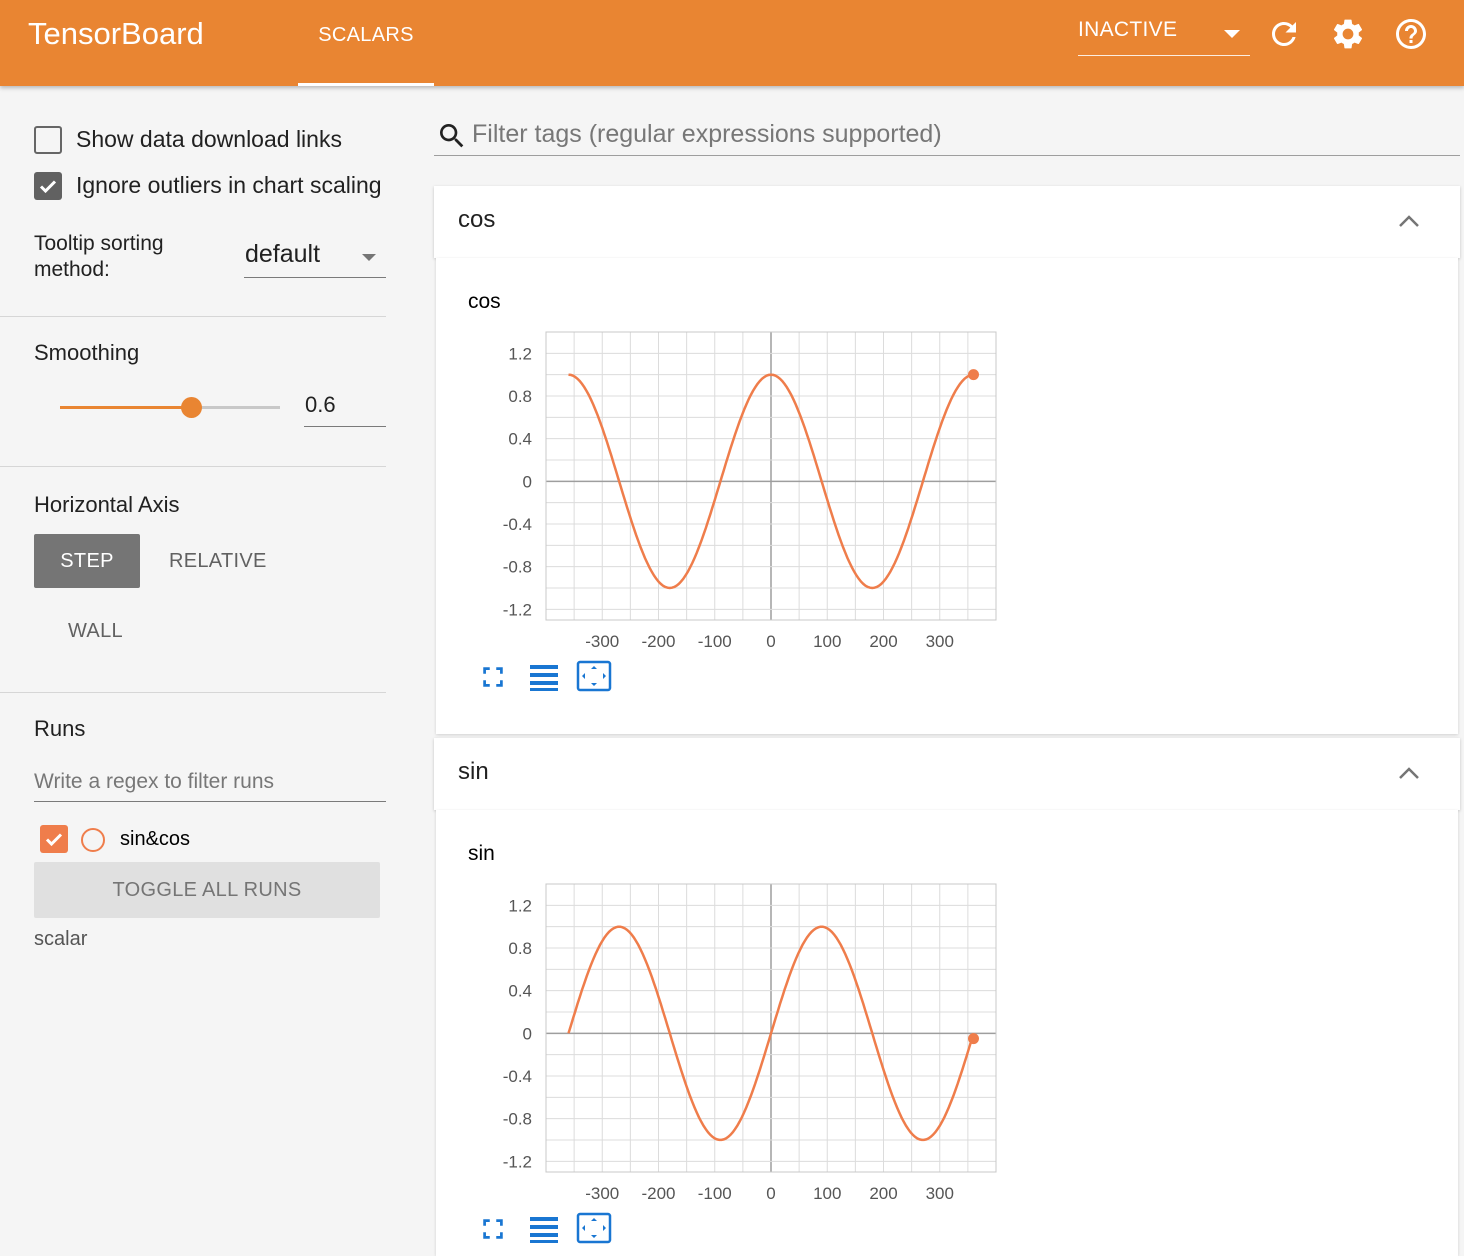 The image size is (1464, 1256). What do you see at coordinates (1348, 34) in the screenshot?
I see `settings-gear-icon` at bounding box center [1348, 34].